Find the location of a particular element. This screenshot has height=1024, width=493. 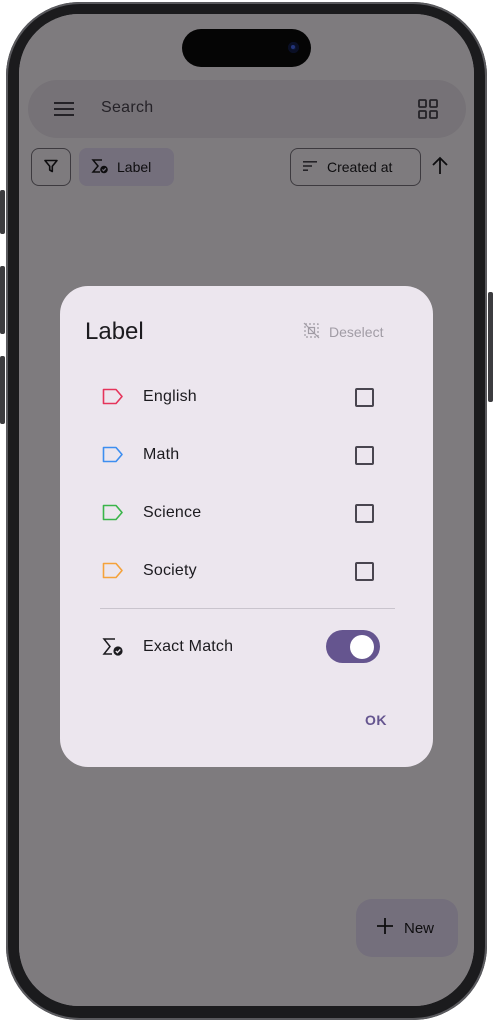

action-button is located at coordinates (2, 212).